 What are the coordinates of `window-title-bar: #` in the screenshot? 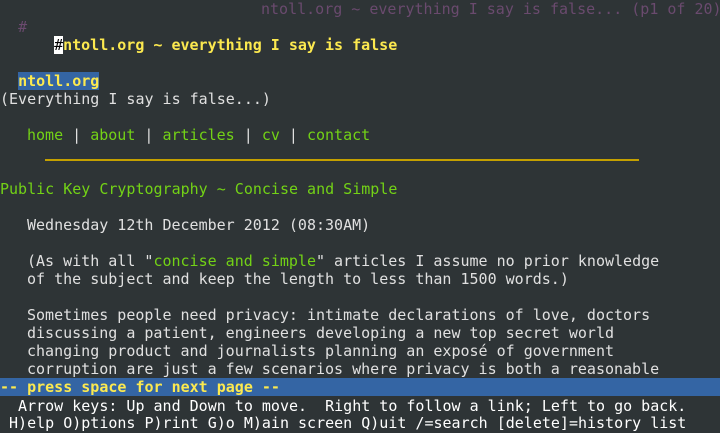 It's located at (13, 18).